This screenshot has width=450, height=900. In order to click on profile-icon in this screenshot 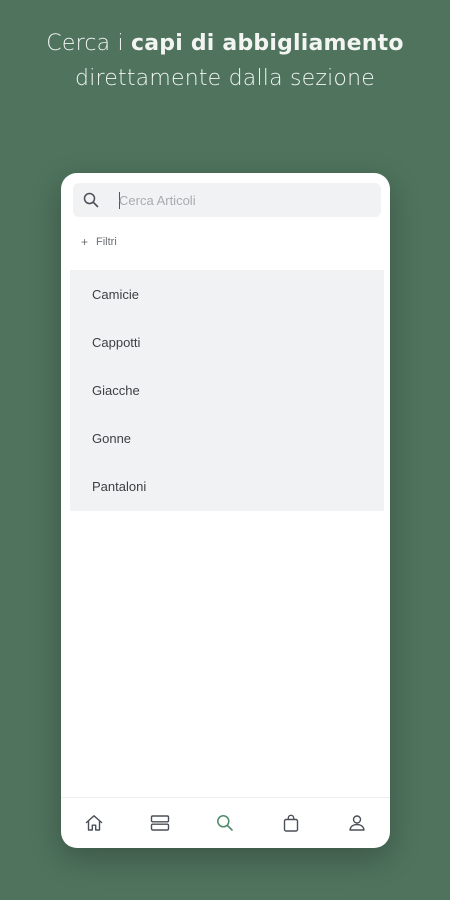, I will do `click(357, 823)`.